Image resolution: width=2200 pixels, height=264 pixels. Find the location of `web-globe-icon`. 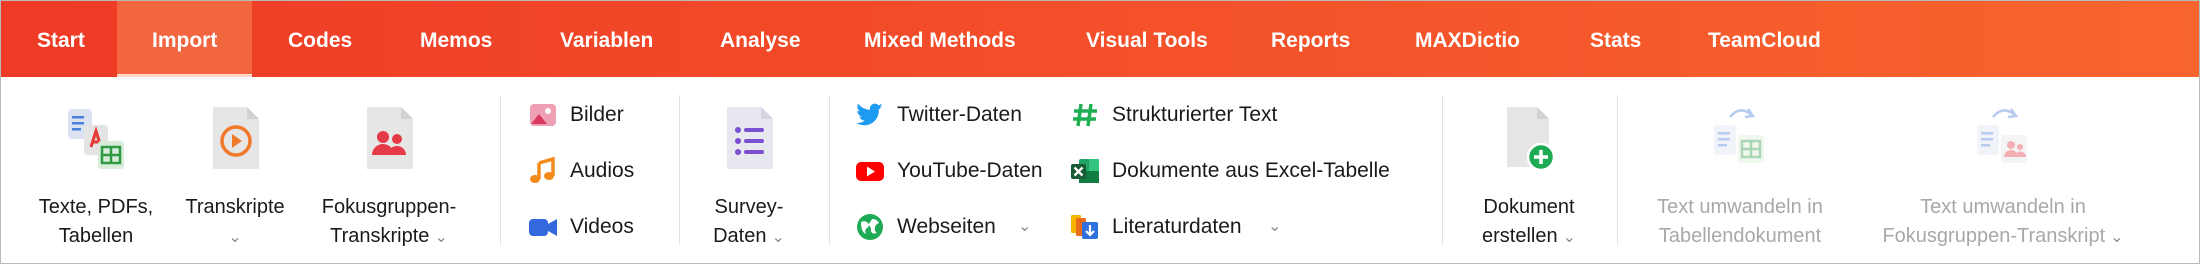

web-globe-icon is located at coordinates (870, 227).